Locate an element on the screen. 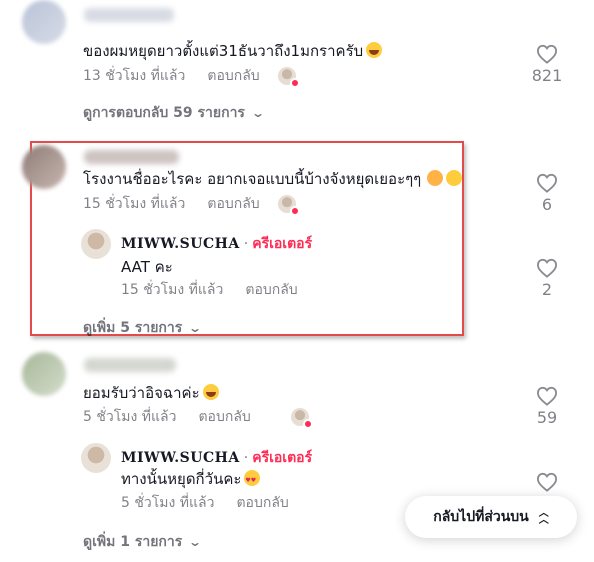 This screenshot has width=594, height=562. back-to-top-button: กลับไปที่ส่วนบน ︿ ︿ is located at coordinates (491, 517).